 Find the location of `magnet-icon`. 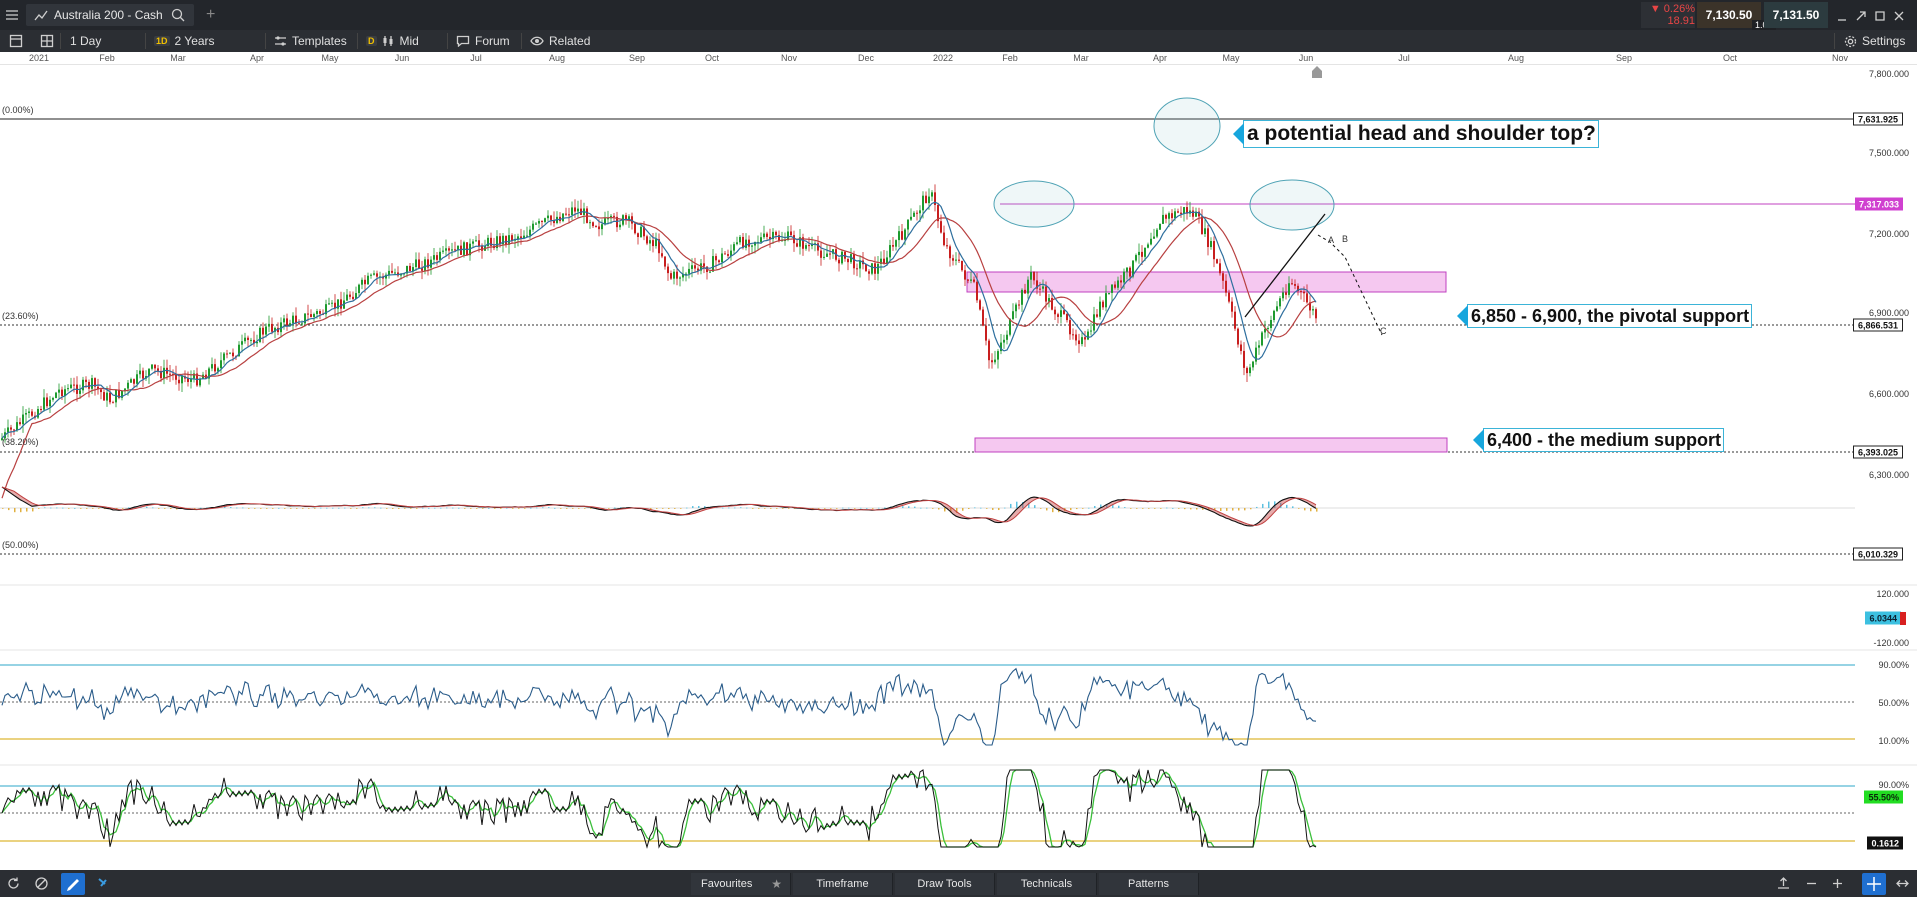

magnet-icon is located at coordinates (102, 885).